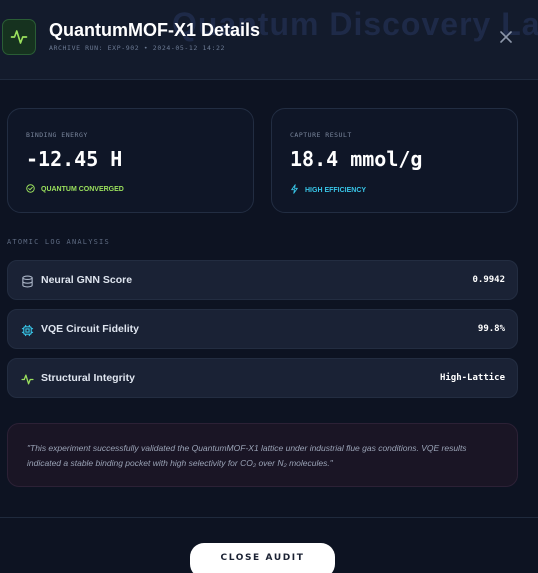  What do you see at coordinates (155, 30) in the screenshot?
I see `modal-title: QuantumMOF-X1 Details` at bounding box center [155, 30].